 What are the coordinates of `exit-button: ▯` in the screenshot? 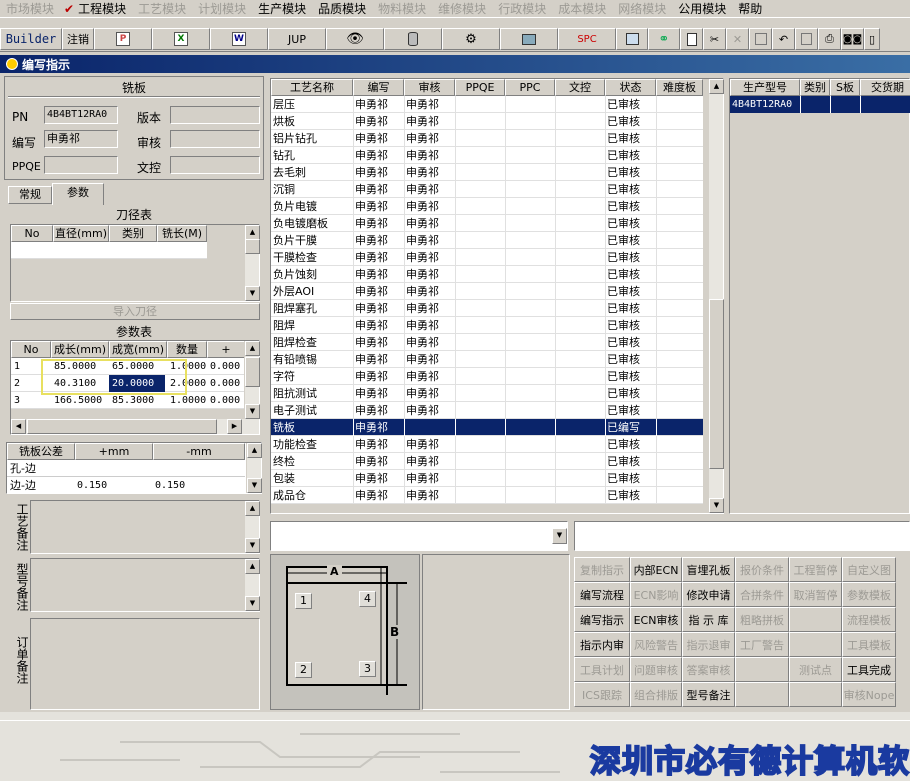 It's located at (872, 39).